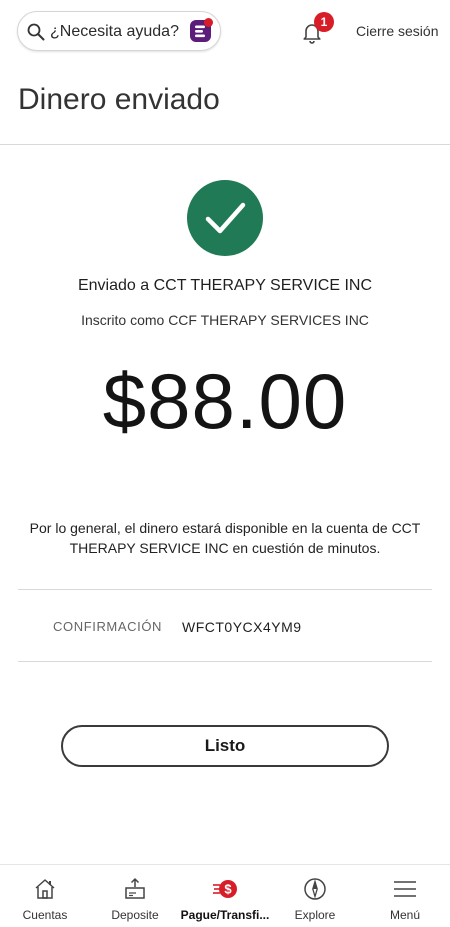 This screenshot has width=450, height=927. Describe the element at coordinates (315, 915) in the screenshot. I see `nav-label-explore: Explore` at that location.